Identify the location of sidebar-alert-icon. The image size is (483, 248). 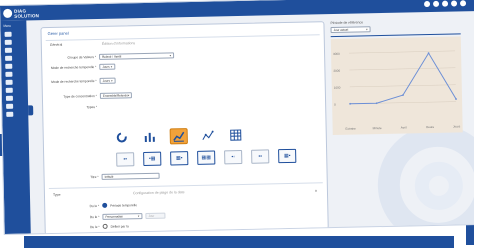
(9, 74).